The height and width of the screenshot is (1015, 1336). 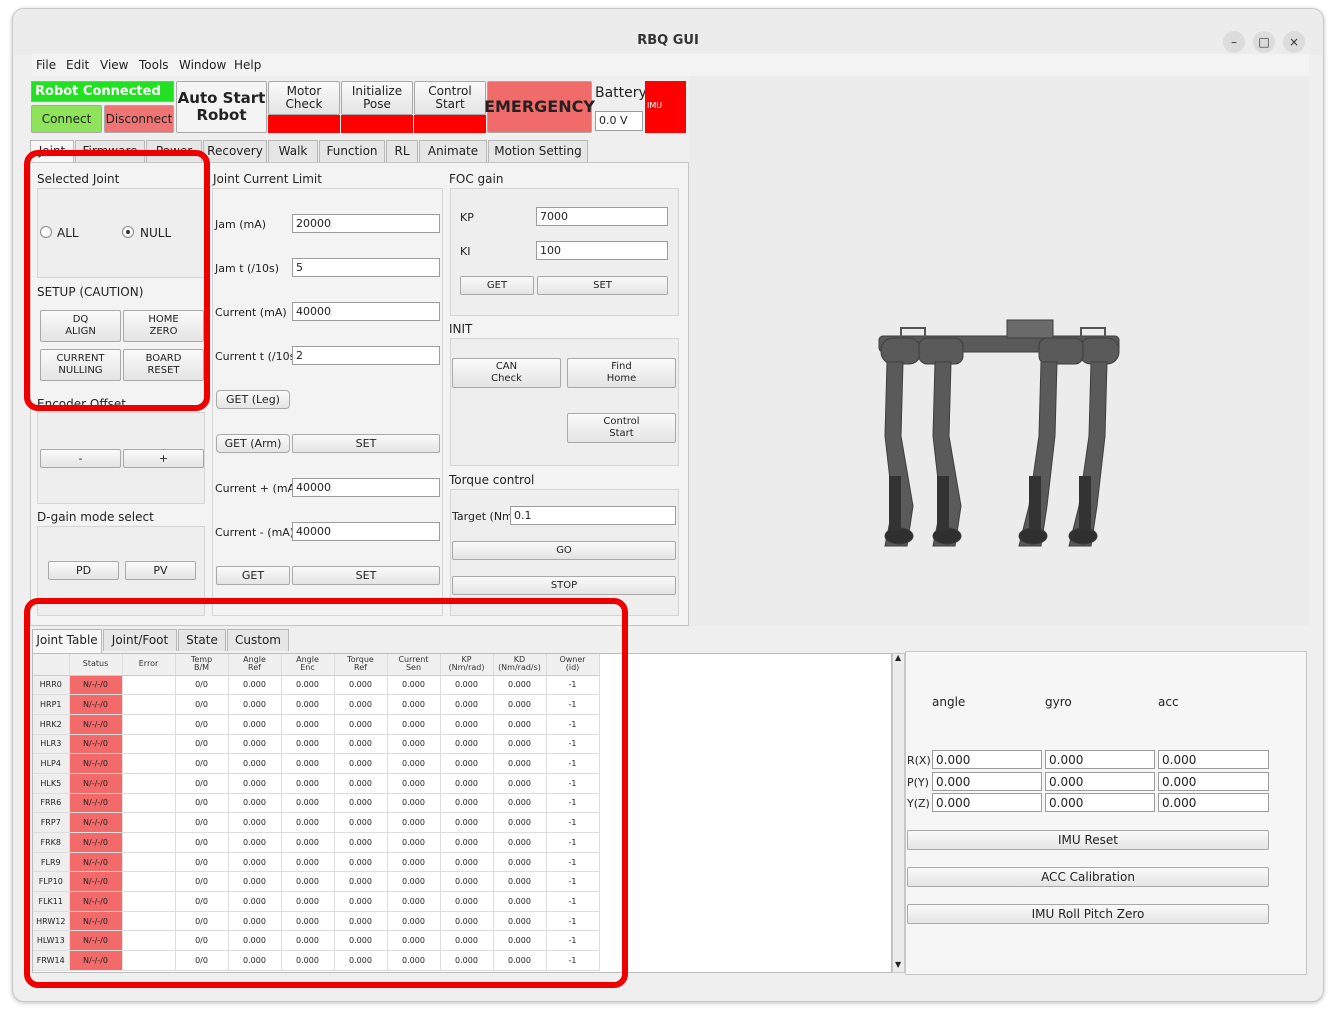 I want to click on tab-walk: Walk, so click(x=293, y=151).